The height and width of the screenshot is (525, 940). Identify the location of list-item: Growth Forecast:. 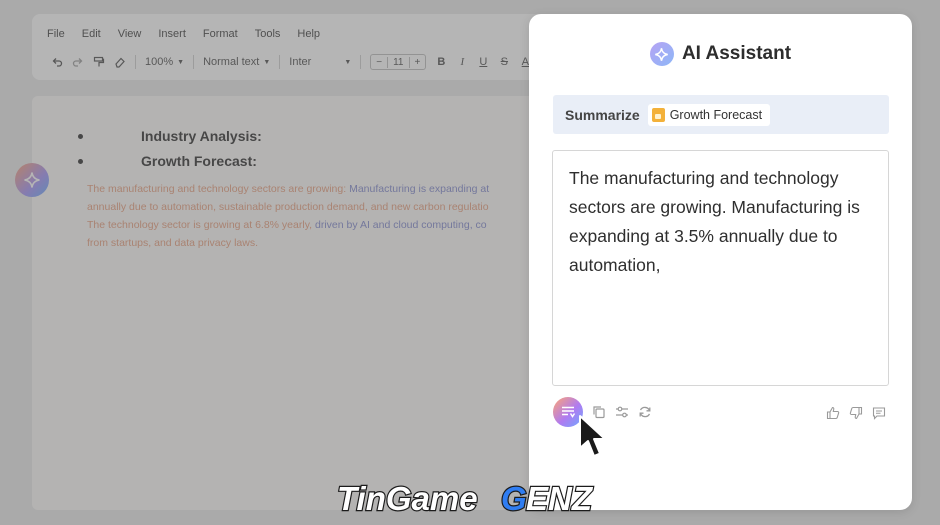
(170, 165).